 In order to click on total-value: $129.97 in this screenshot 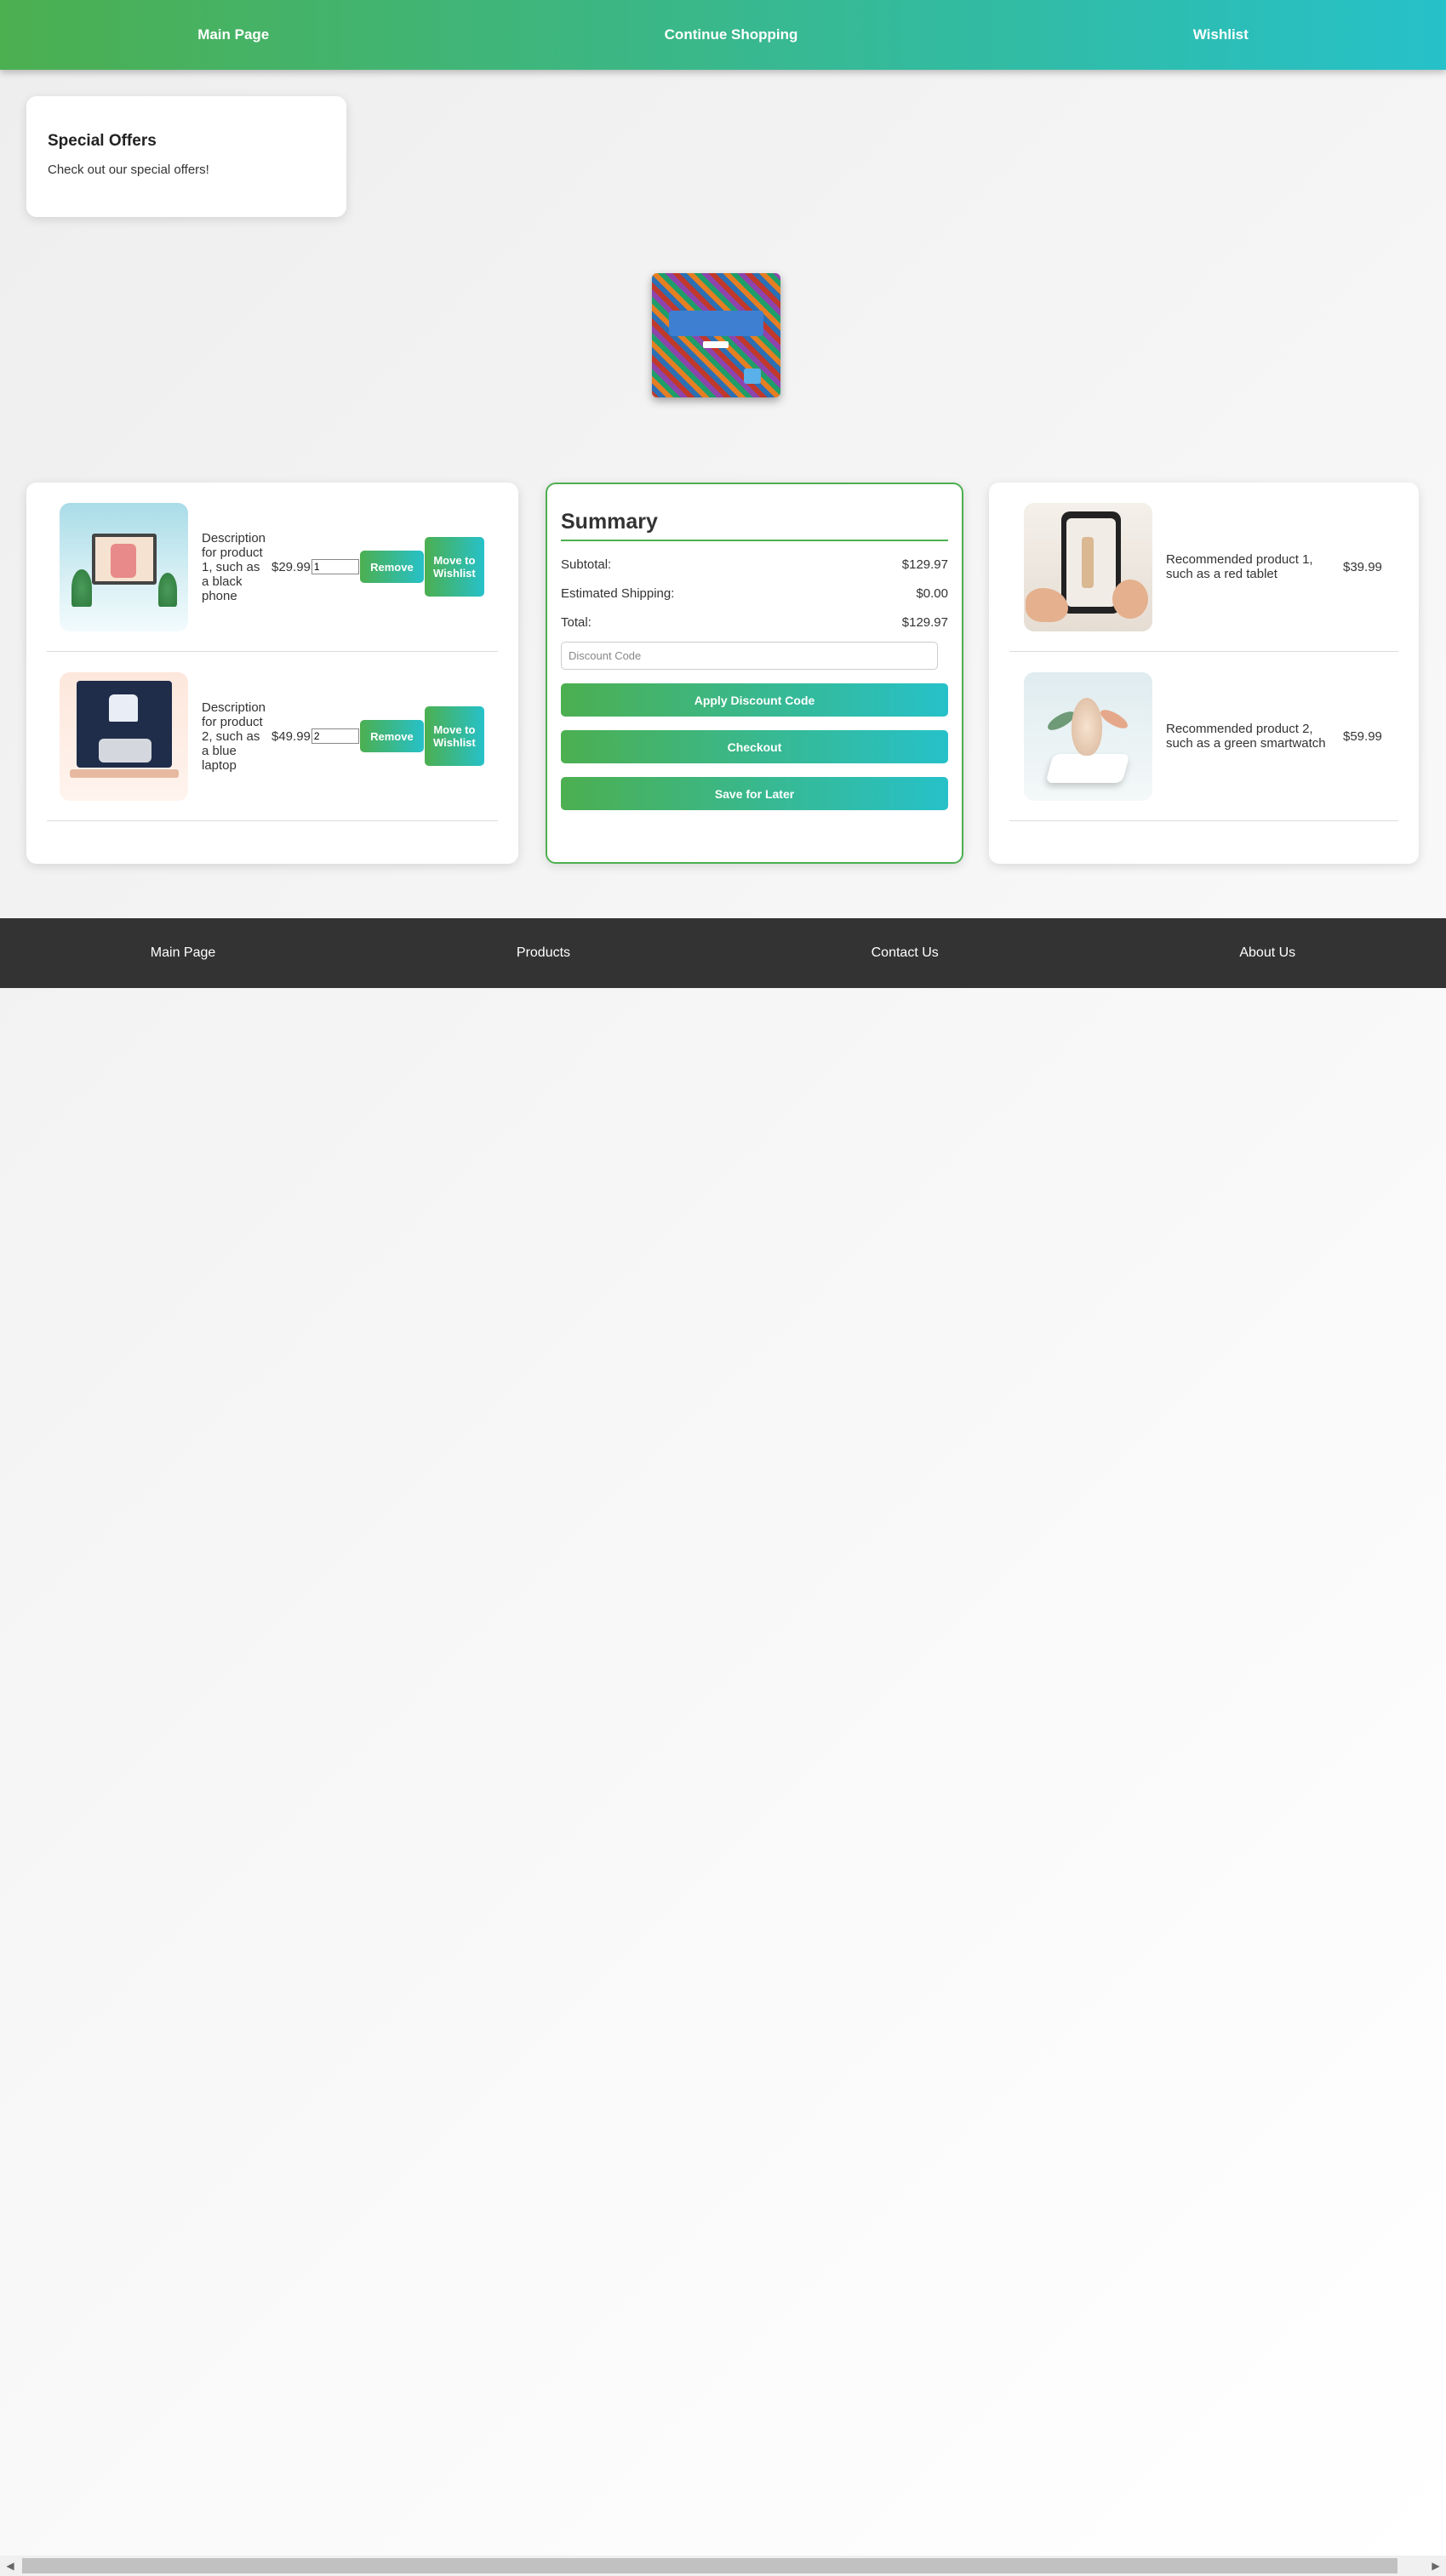, I will do `click(924, 622)`.